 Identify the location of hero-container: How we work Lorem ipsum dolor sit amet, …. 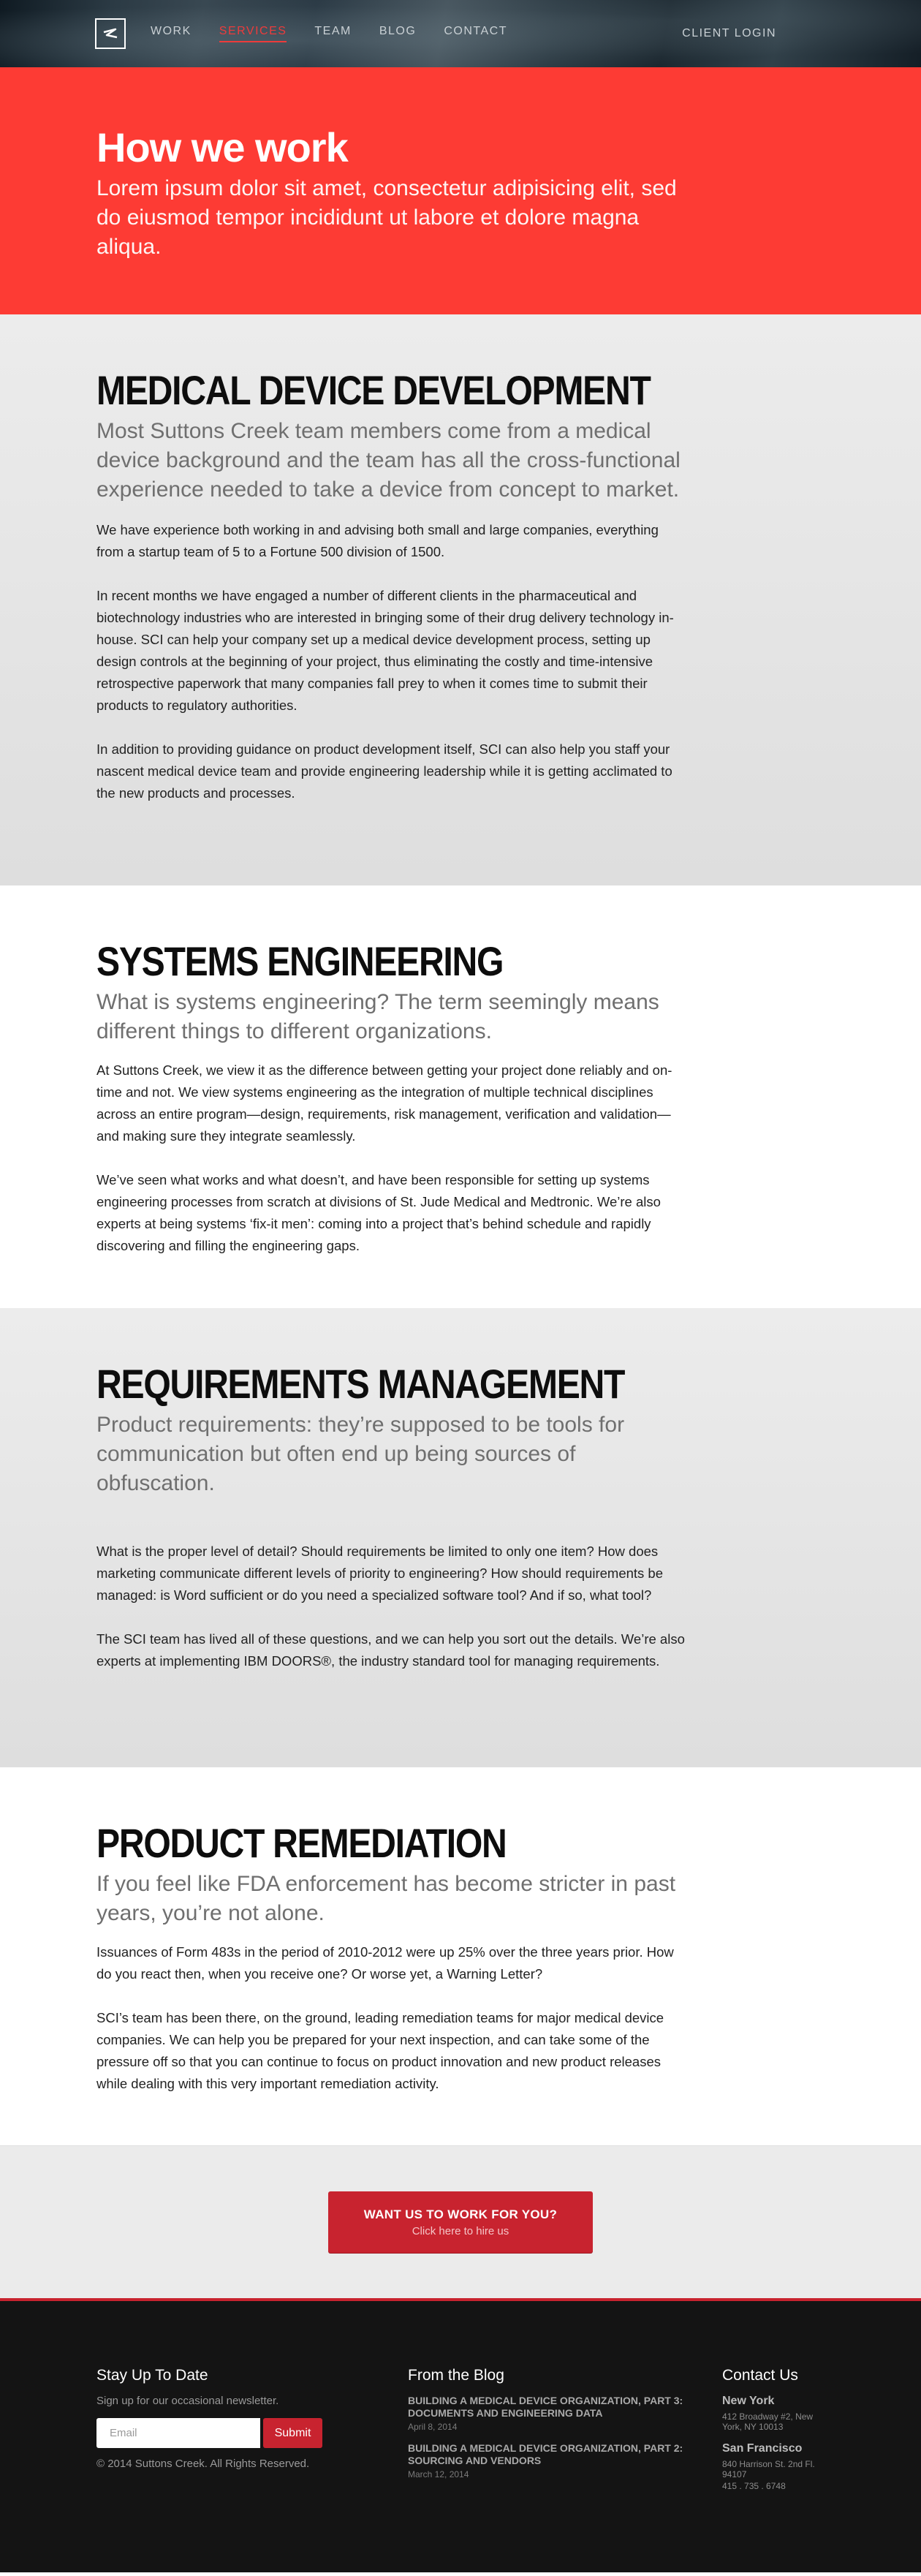
(460, 194).